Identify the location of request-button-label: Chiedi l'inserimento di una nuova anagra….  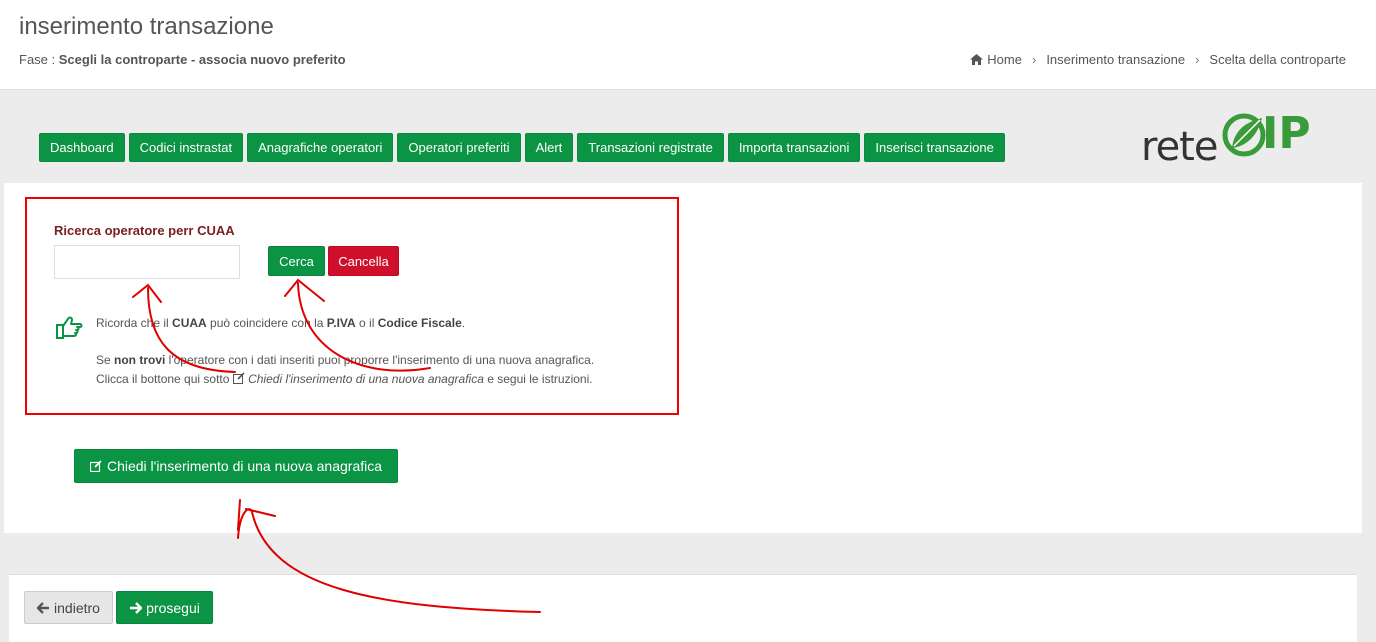
(244, 466).